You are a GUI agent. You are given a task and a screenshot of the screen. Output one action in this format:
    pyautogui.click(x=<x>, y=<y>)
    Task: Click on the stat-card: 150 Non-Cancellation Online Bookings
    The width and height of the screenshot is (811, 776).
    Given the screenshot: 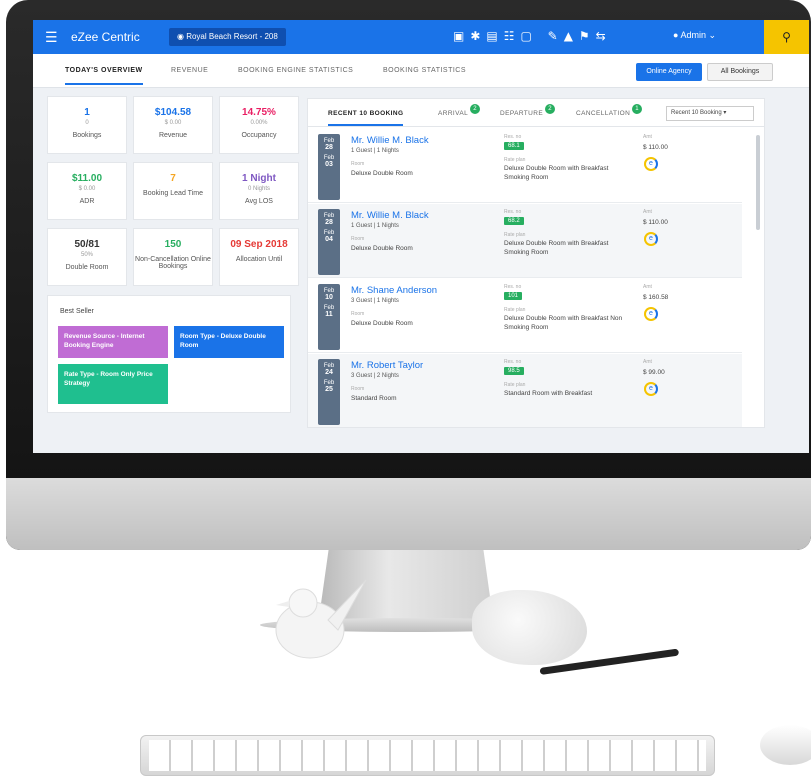 What is the action you would take?
    pyautogui.click(x=173, y=257)
    